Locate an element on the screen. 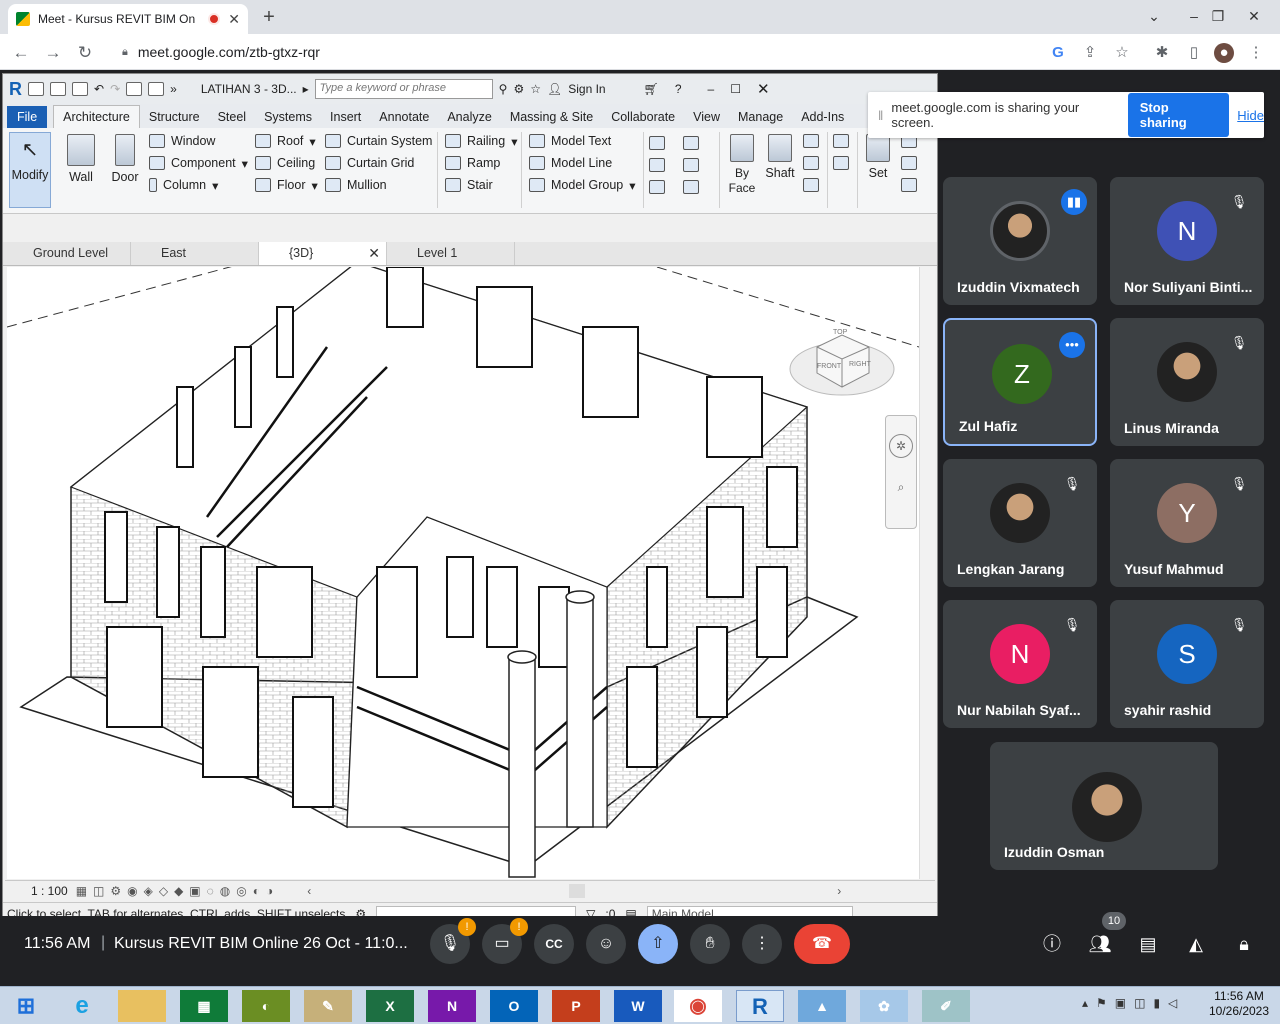  word-icon: W is located at coordinates (638, 1006).